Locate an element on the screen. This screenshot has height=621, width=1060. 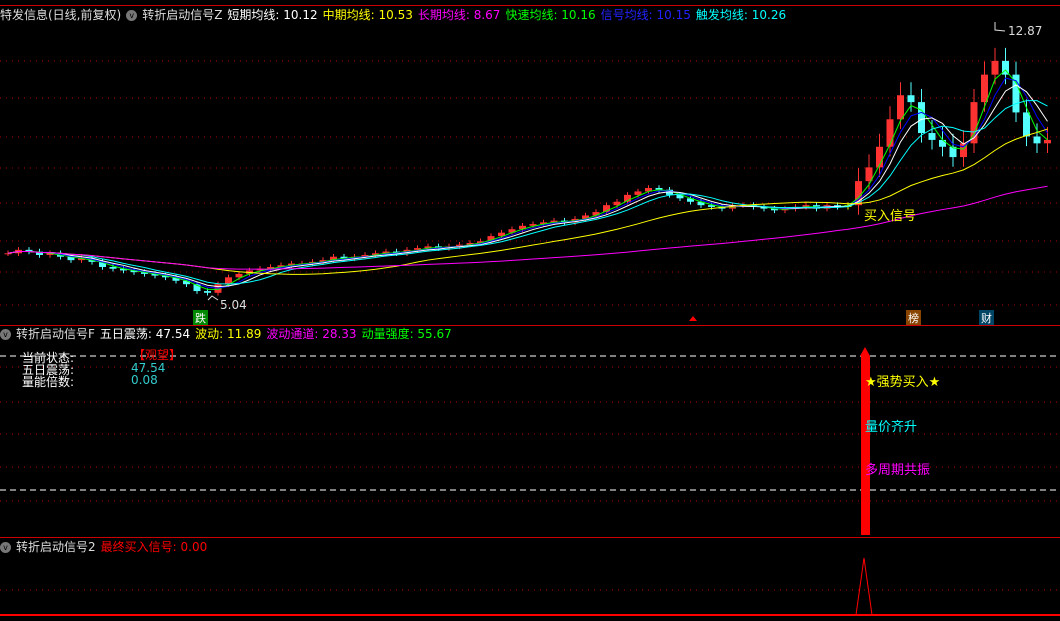
panel3-header: v 转折启动信号2 最终买入信号: 0.00 is located at coordinates (106, 547).